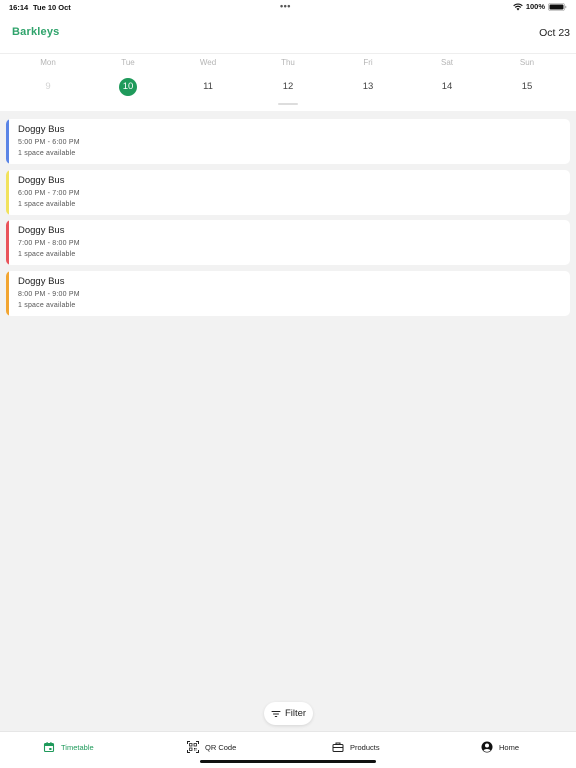 This screenshot has width=576, height=768. What do you see at coordinates (276, 713) in the screenshot?
I see `filter-icon` at bounding box center [276, 713].